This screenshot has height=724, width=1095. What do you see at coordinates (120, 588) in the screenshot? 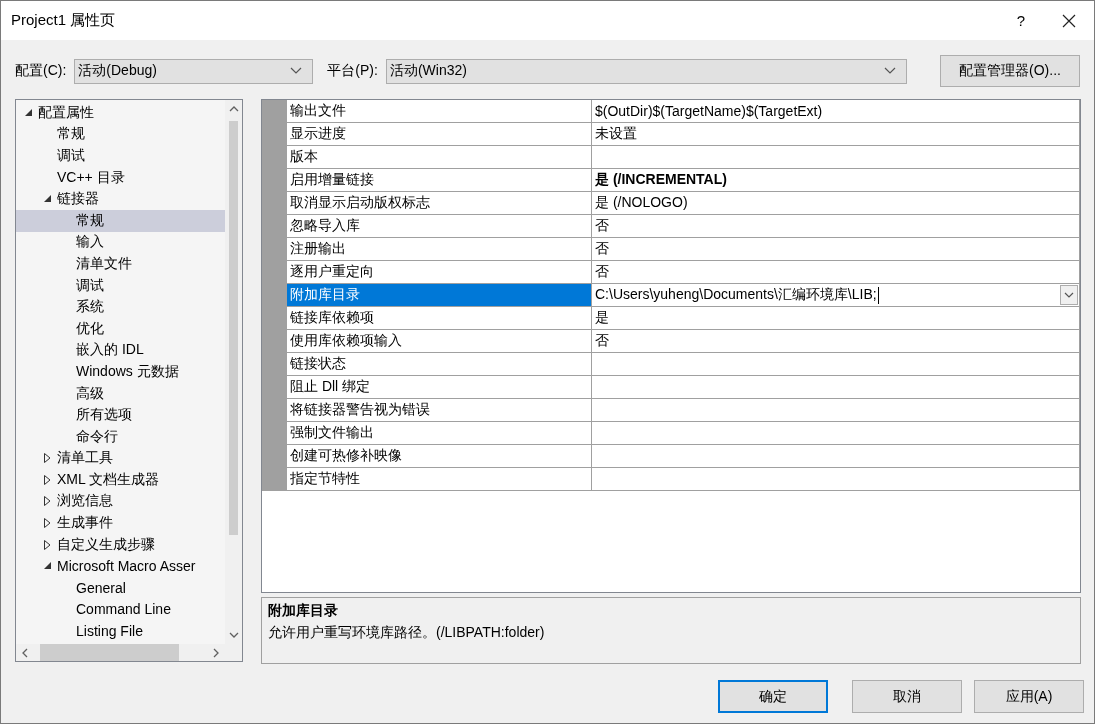
I see `tree-item: General` at bounding box center [120, 588].